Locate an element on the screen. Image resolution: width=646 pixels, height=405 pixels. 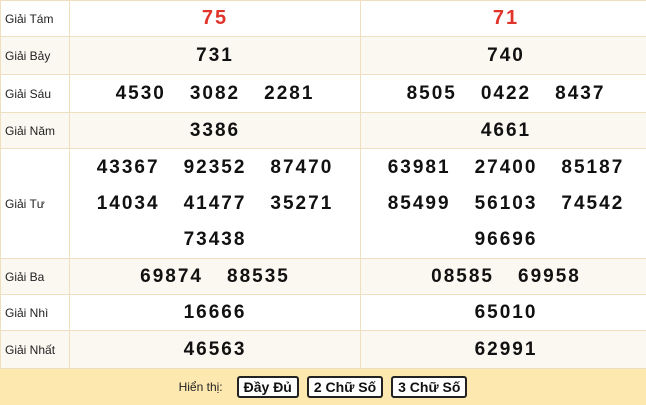
prize-number: 731 is located at coordinates (215, 56).